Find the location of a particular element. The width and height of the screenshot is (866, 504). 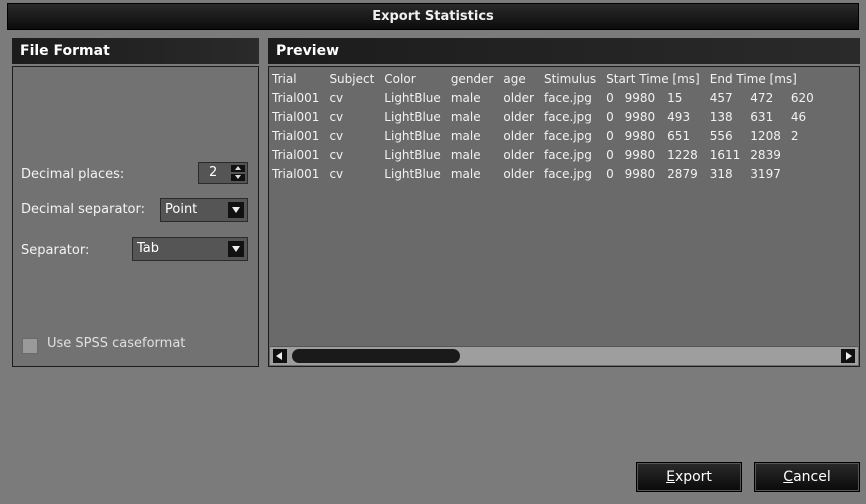

table-cell: 472 is located at coordinates (762, 97).